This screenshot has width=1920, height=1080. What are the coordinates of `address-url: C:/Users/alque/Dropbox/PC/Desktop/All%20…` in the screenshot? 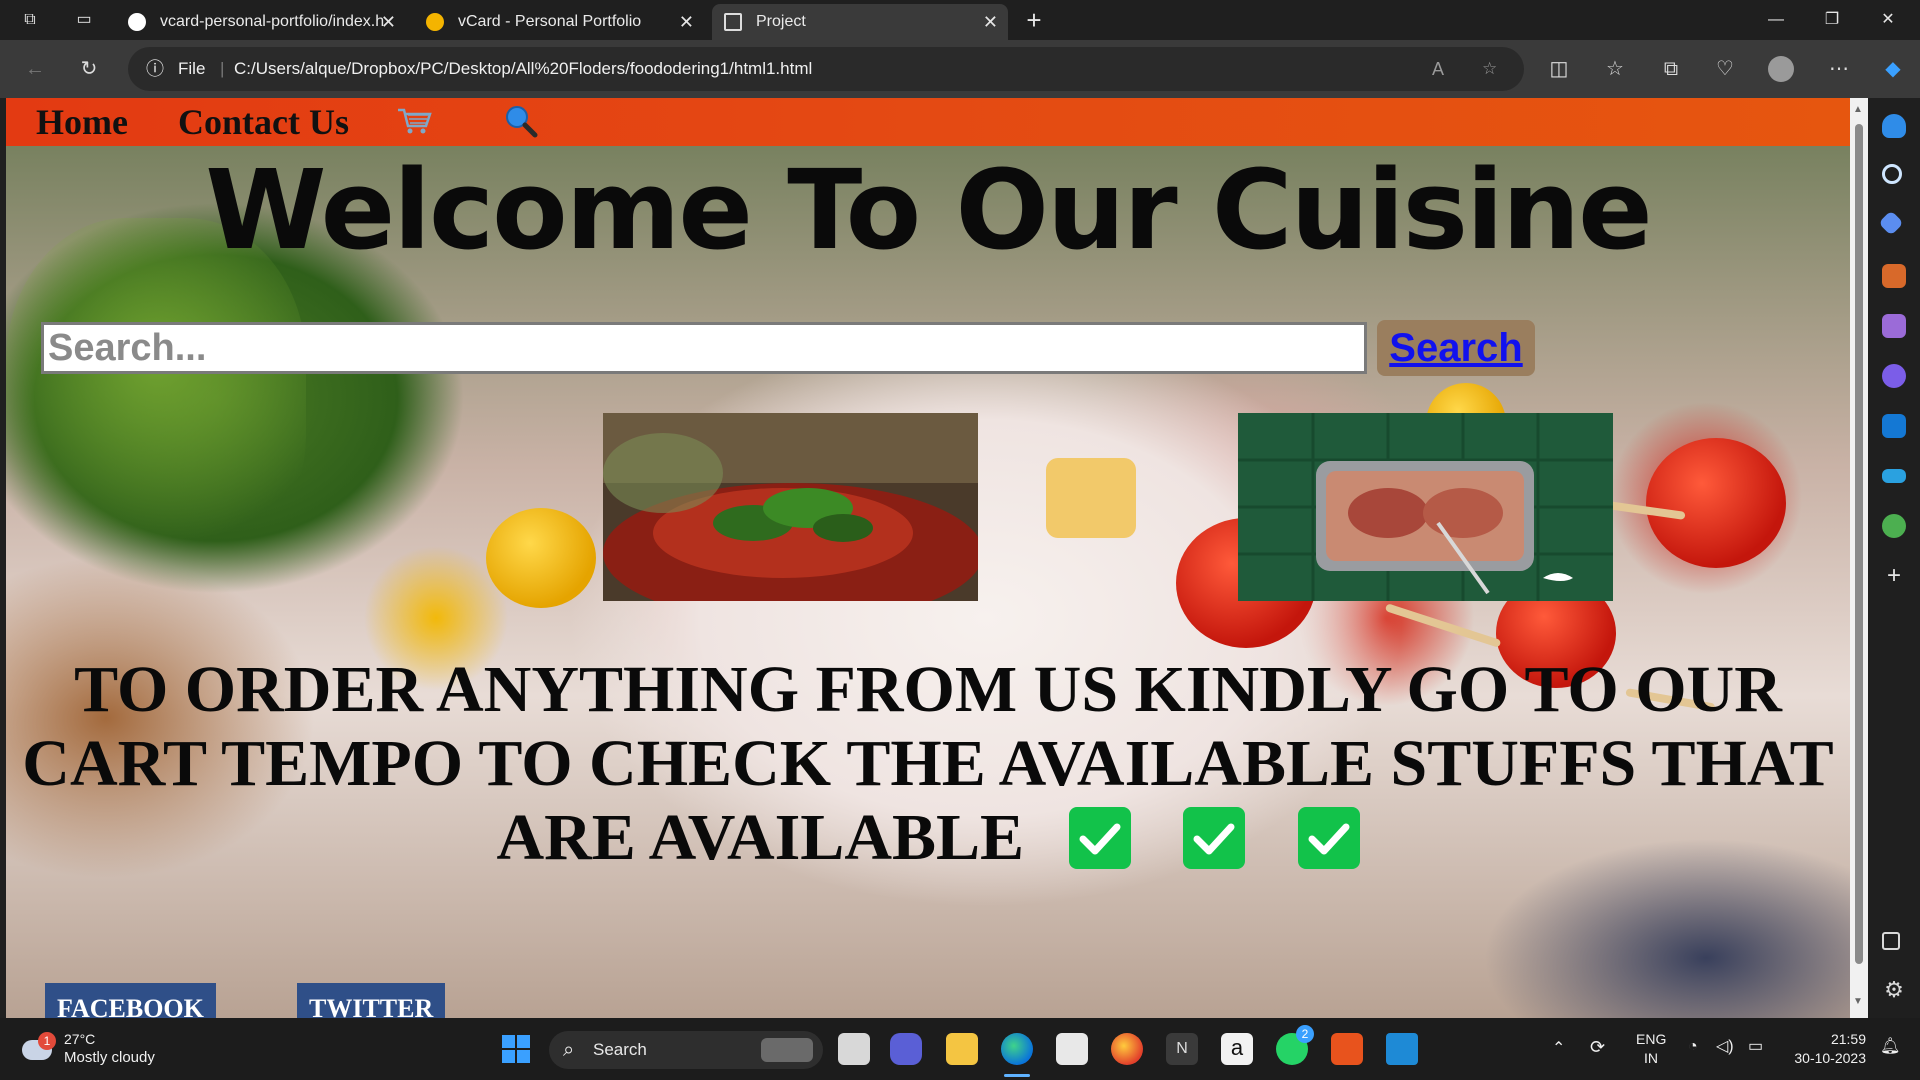 It's located at (523, 69).